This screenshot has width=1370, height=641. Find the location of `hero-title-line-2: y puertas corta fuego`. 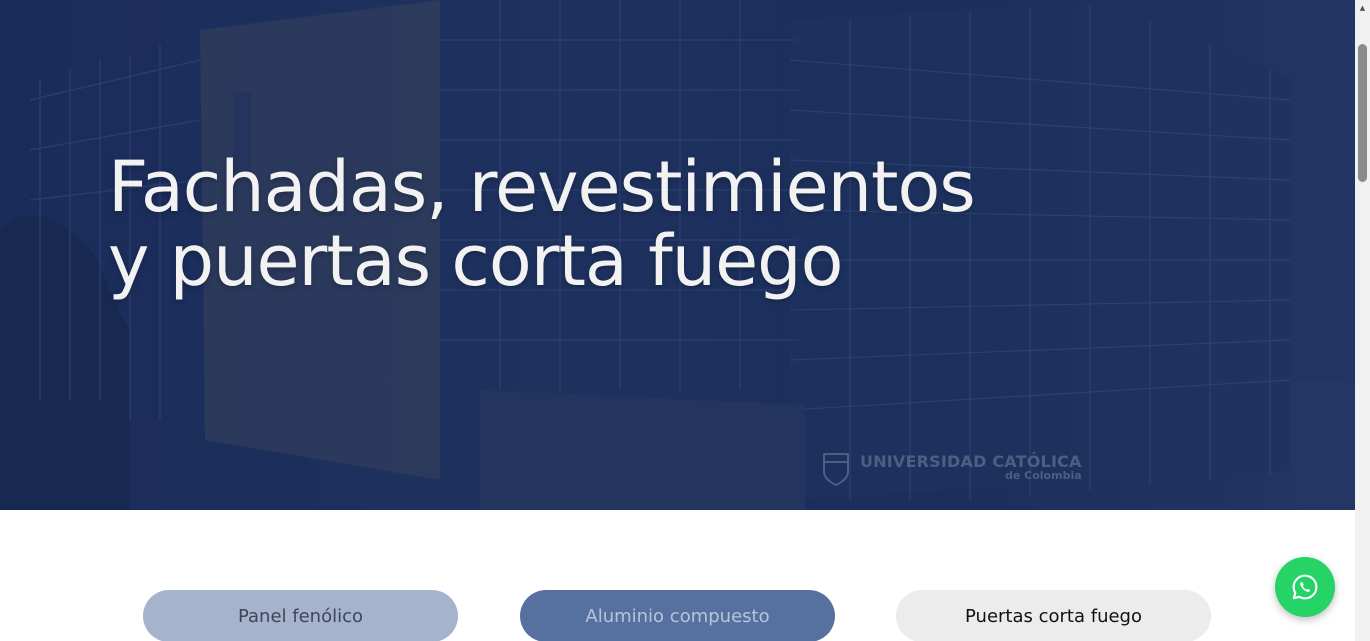

hero-title-line-2: y puertas corta fuego is located at coordinates (475, 261).